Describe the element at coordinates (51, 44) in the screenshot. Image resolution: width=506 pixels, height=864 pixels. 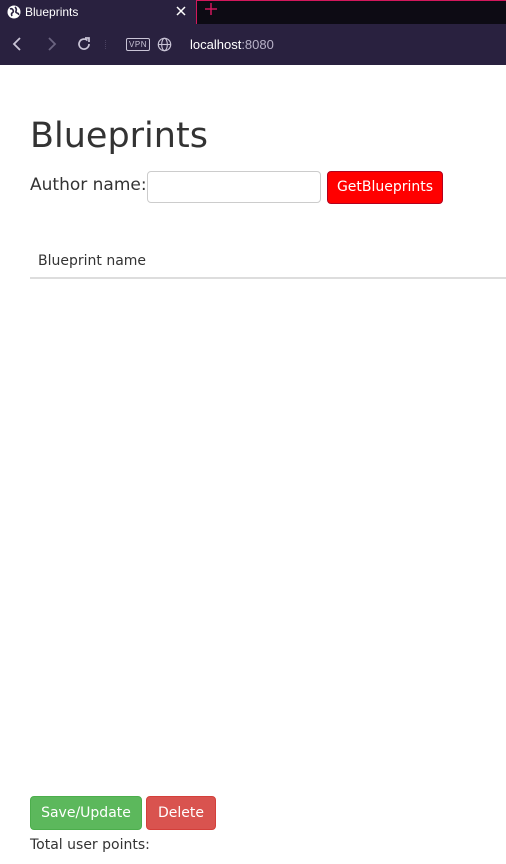
I see `forward-icon` at that location.